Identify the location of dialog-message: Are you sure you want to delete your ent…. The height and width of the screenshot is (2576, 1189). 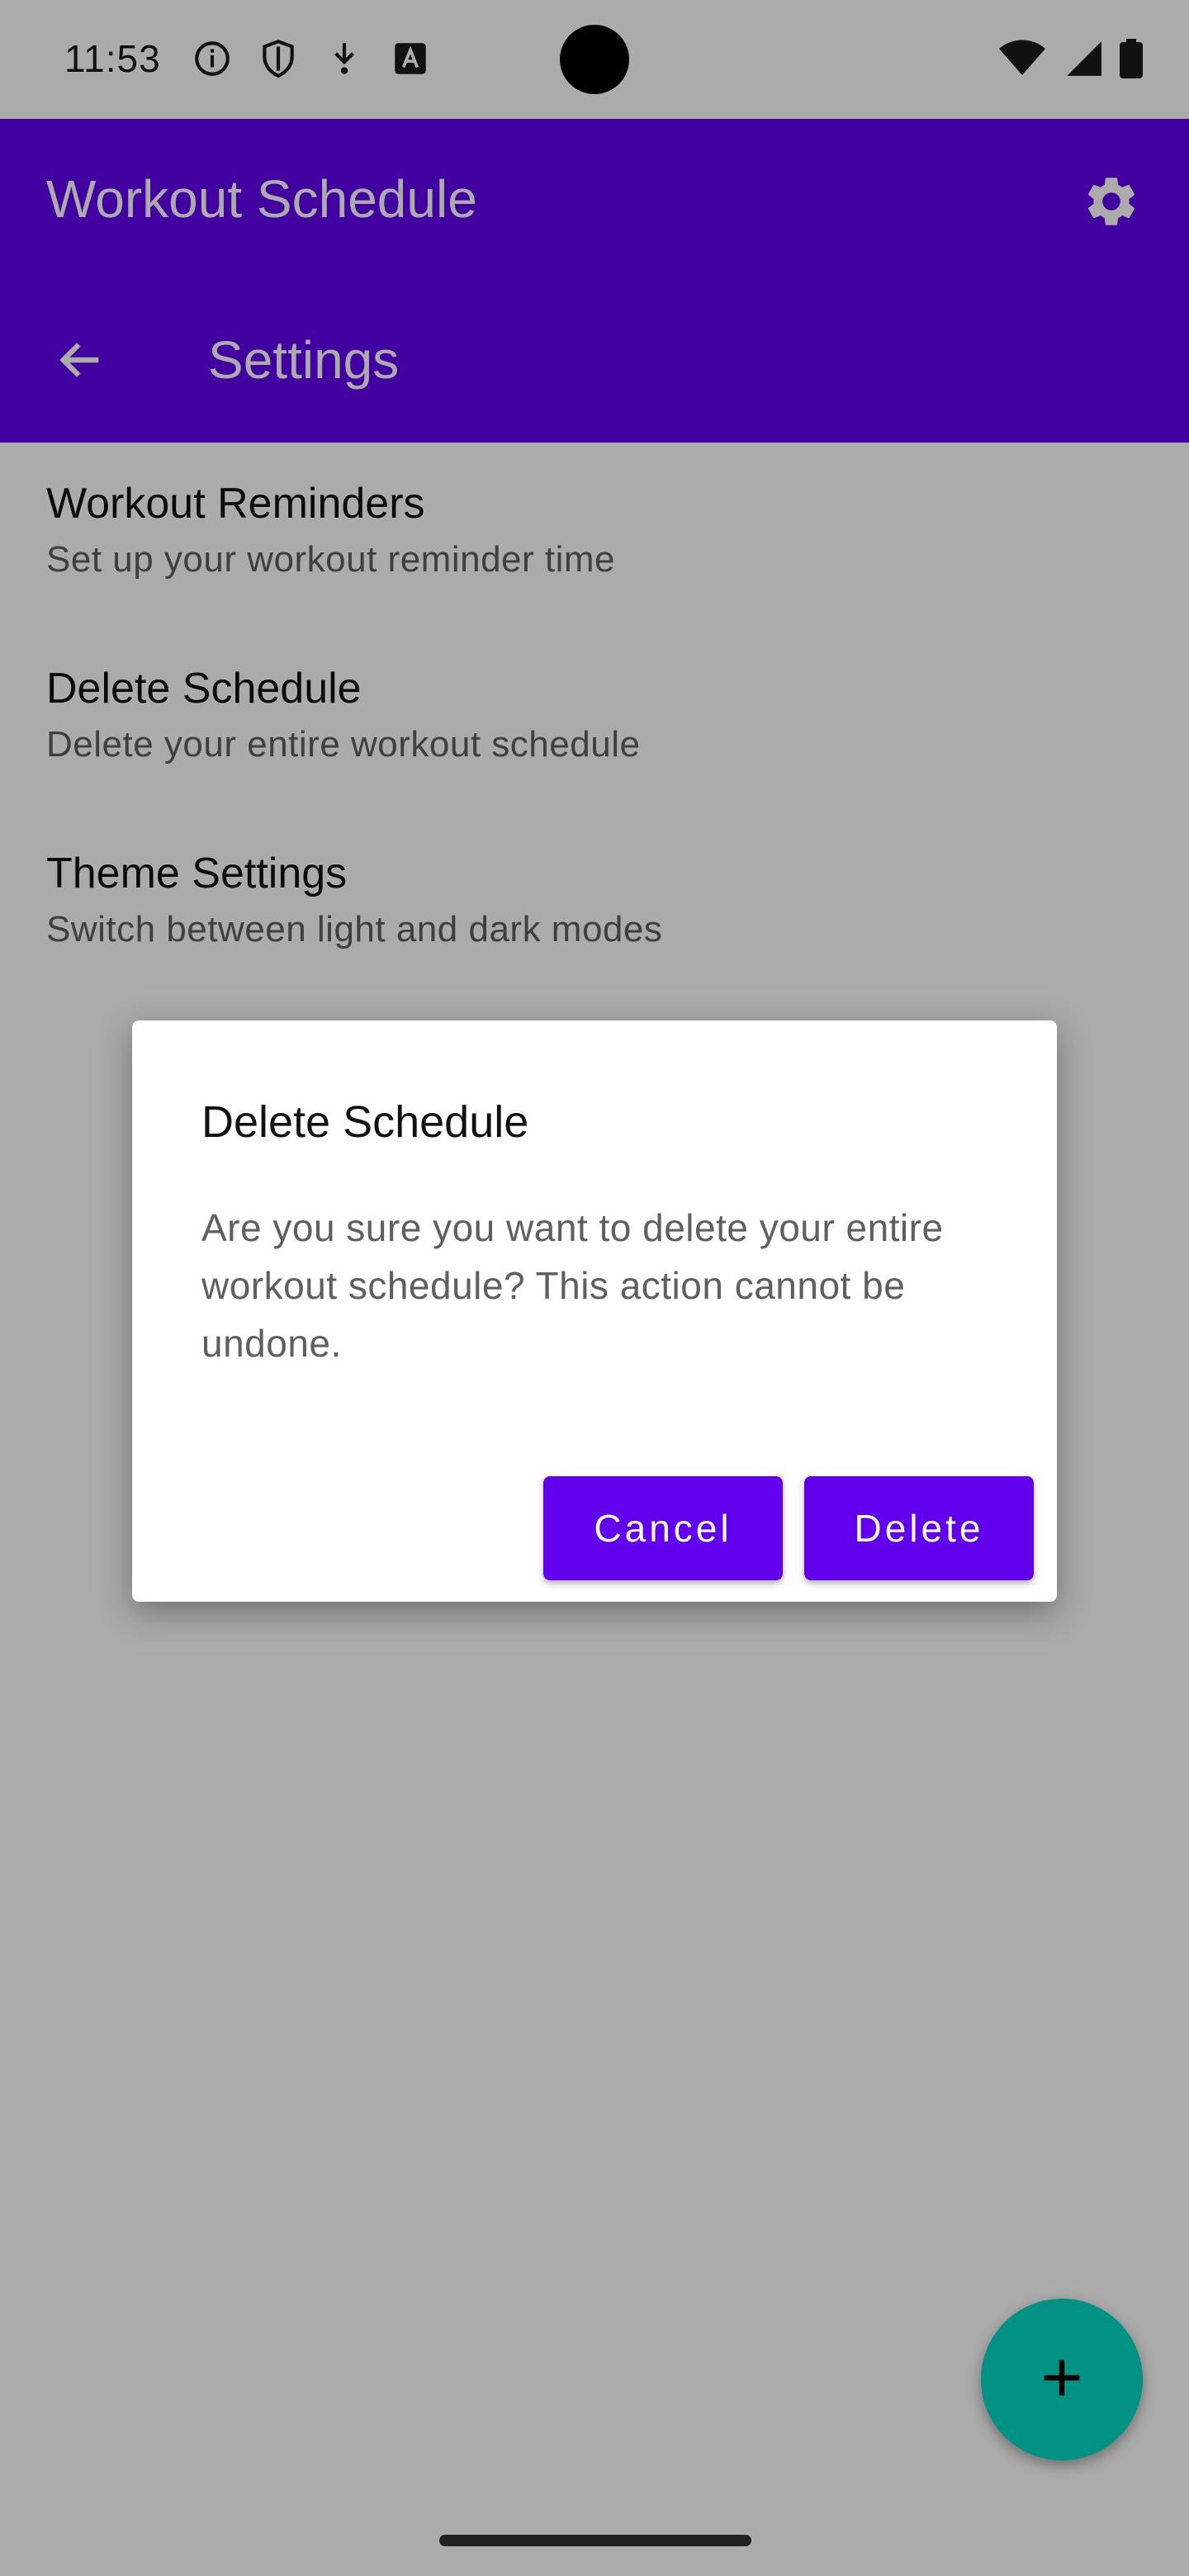
(572, 1285).